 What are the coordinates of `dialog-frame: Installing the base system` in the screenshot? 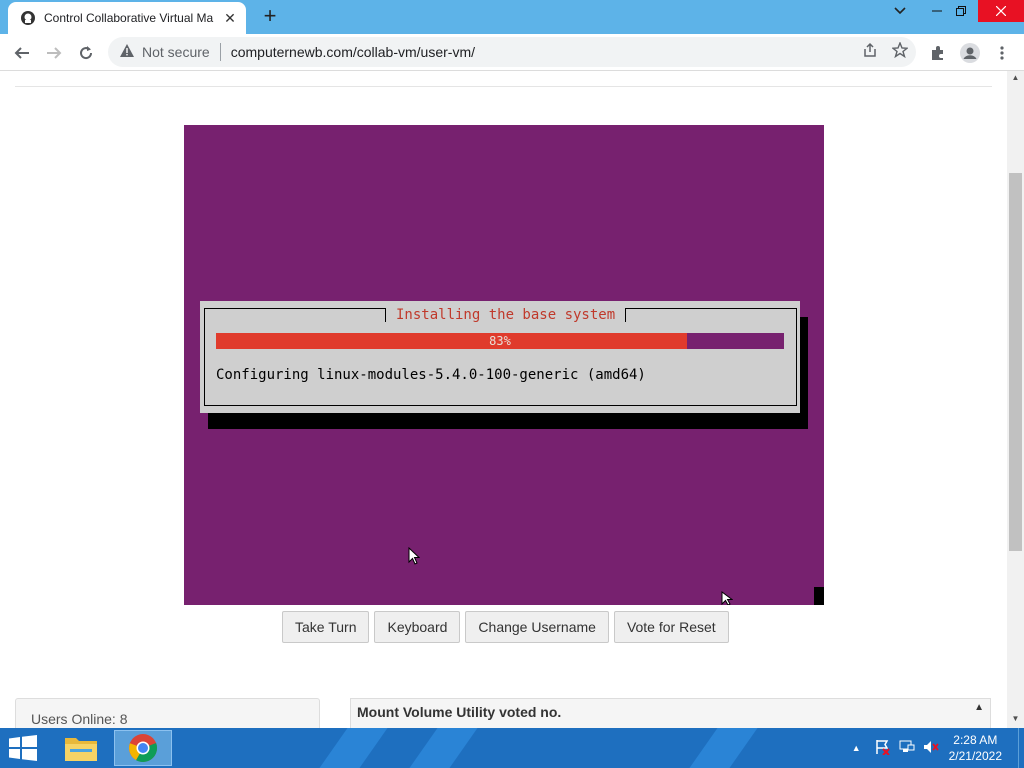 It's located at (500, 357).